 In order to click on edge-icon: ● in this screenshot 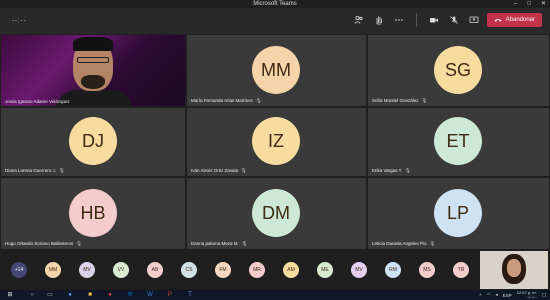, I will do `click(70, 295)`.